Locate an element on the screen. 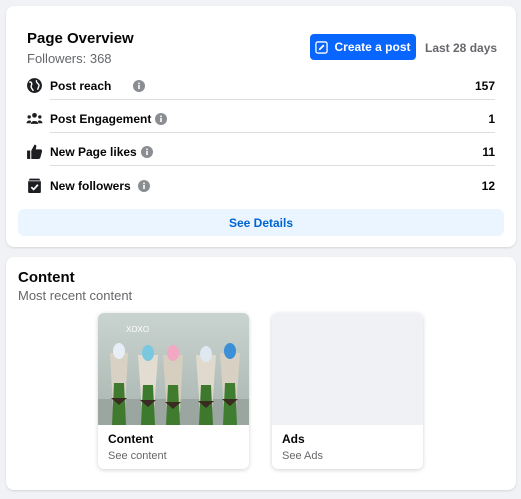  thumbs-up-icon is located at coordinates (35, 151).